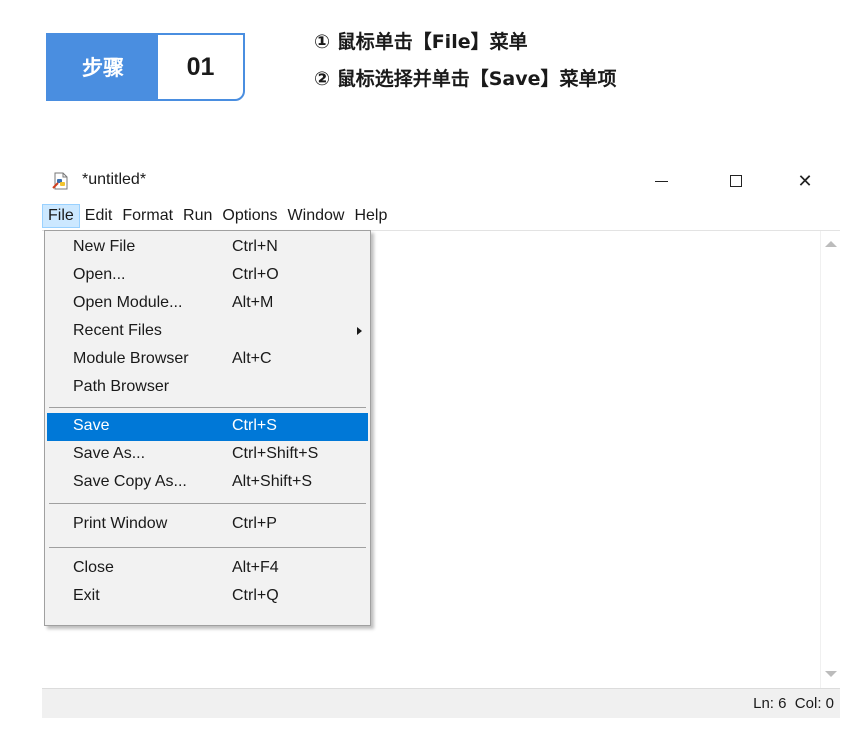  Describe the element at coordinates (272, 481) in the screenshot. I see `menu-item-shortcut: Alt+Shift+S` at that location.